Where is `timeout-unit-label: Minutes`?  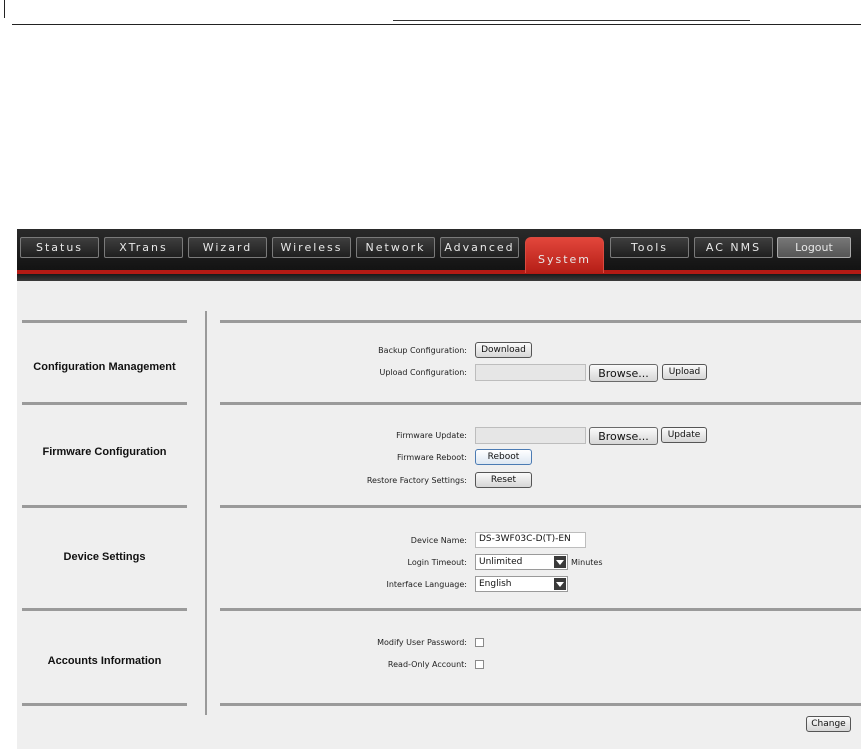
timeout-unit-label: Minutes is located at coordinates (587, 562).